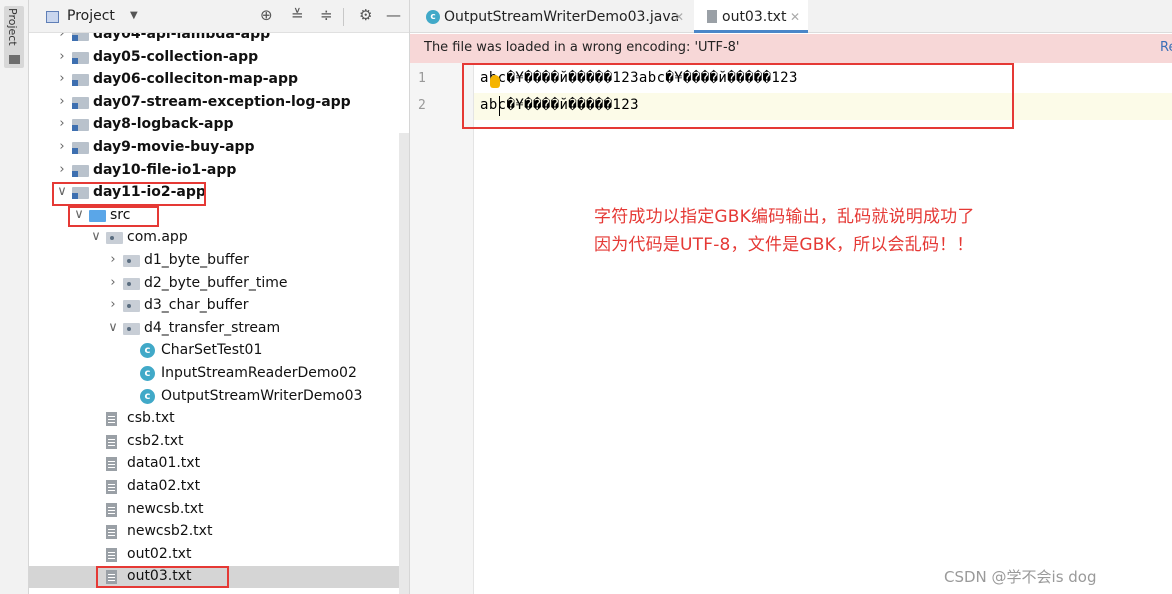 The image size is (1172, 594). What do you see at coordinates (219, 532) in the screenshot?
I see `tree-item: newcsb2.txt` at bounding box center [219, 532].